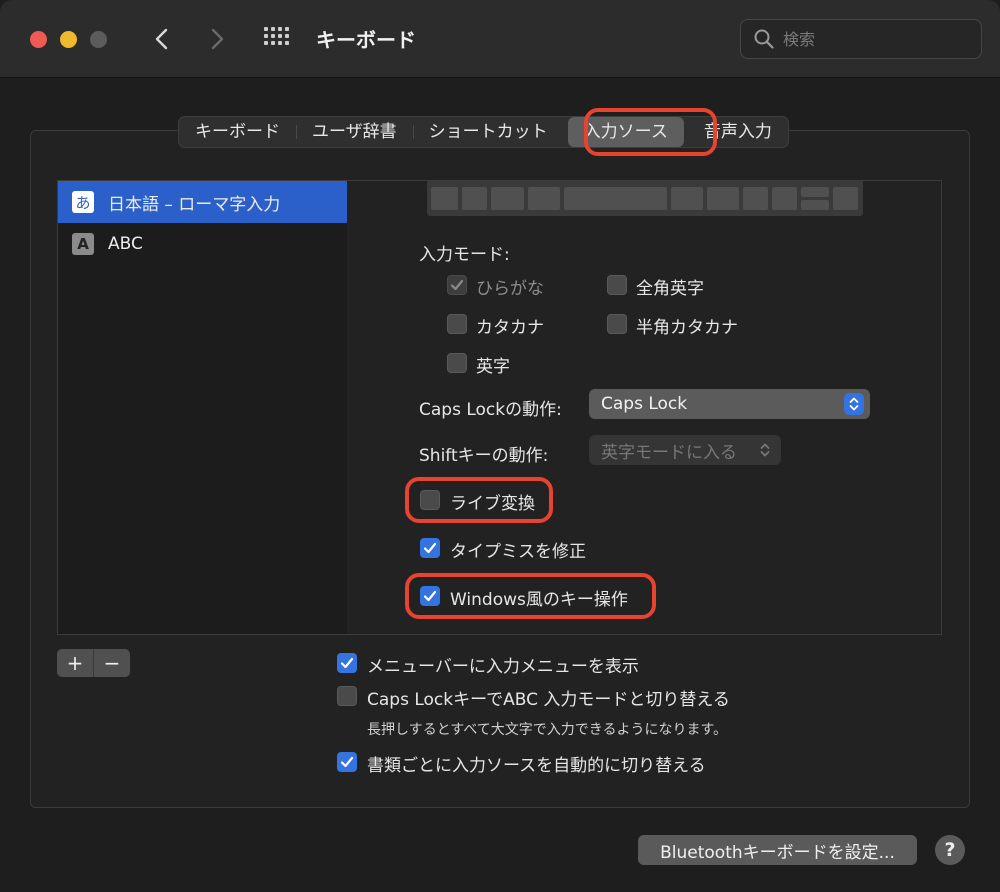 This screenshot has height=892, width=1000. I want to click on chevron-right-icon, so click(217, 39).